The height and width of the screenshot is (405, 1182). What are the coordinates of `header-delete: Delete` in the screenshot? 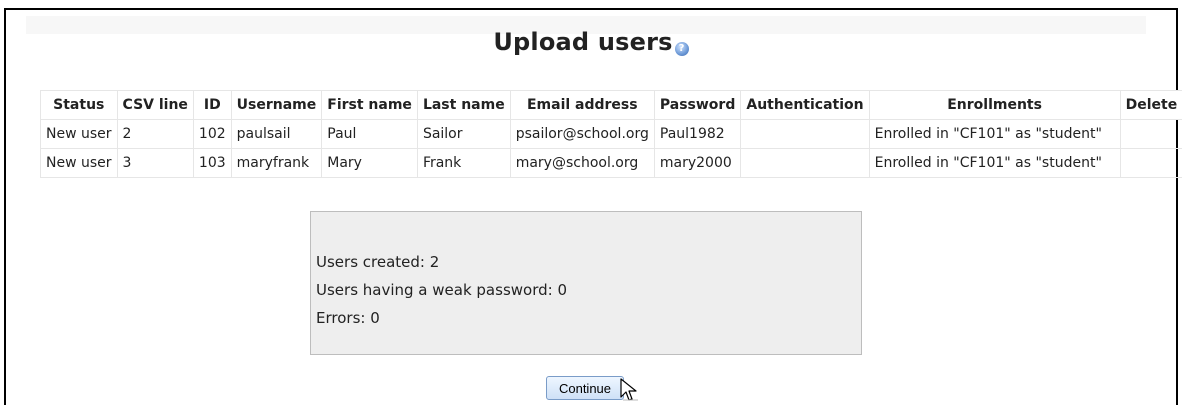 It's located at (1150, 105).